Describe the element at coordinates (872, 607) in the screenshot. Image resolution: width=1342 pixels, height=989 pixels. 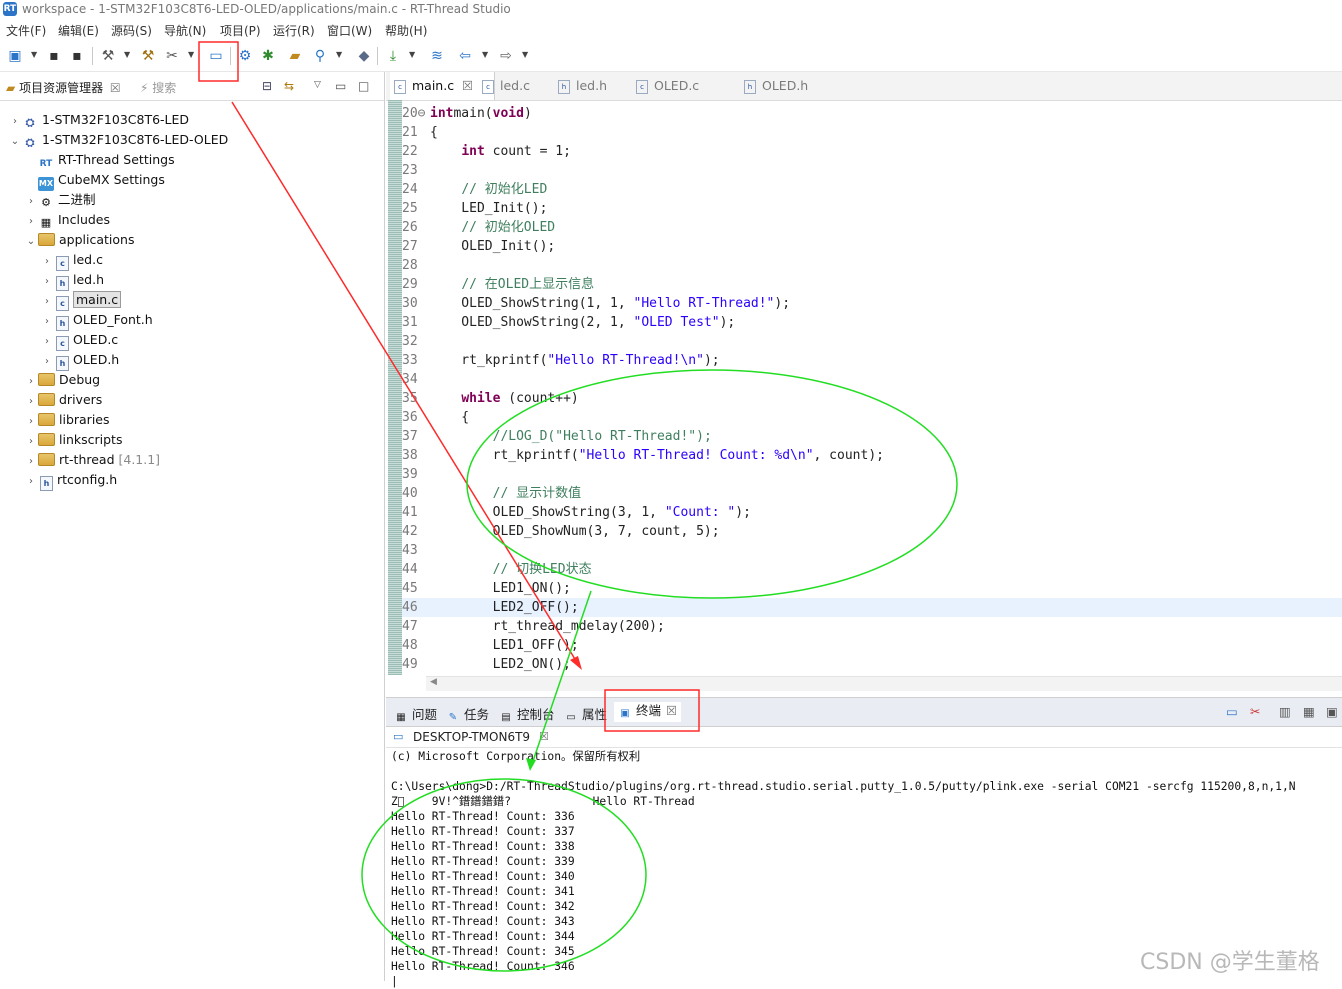
I see `code-line: 46 LED2_OFF();` at that location.